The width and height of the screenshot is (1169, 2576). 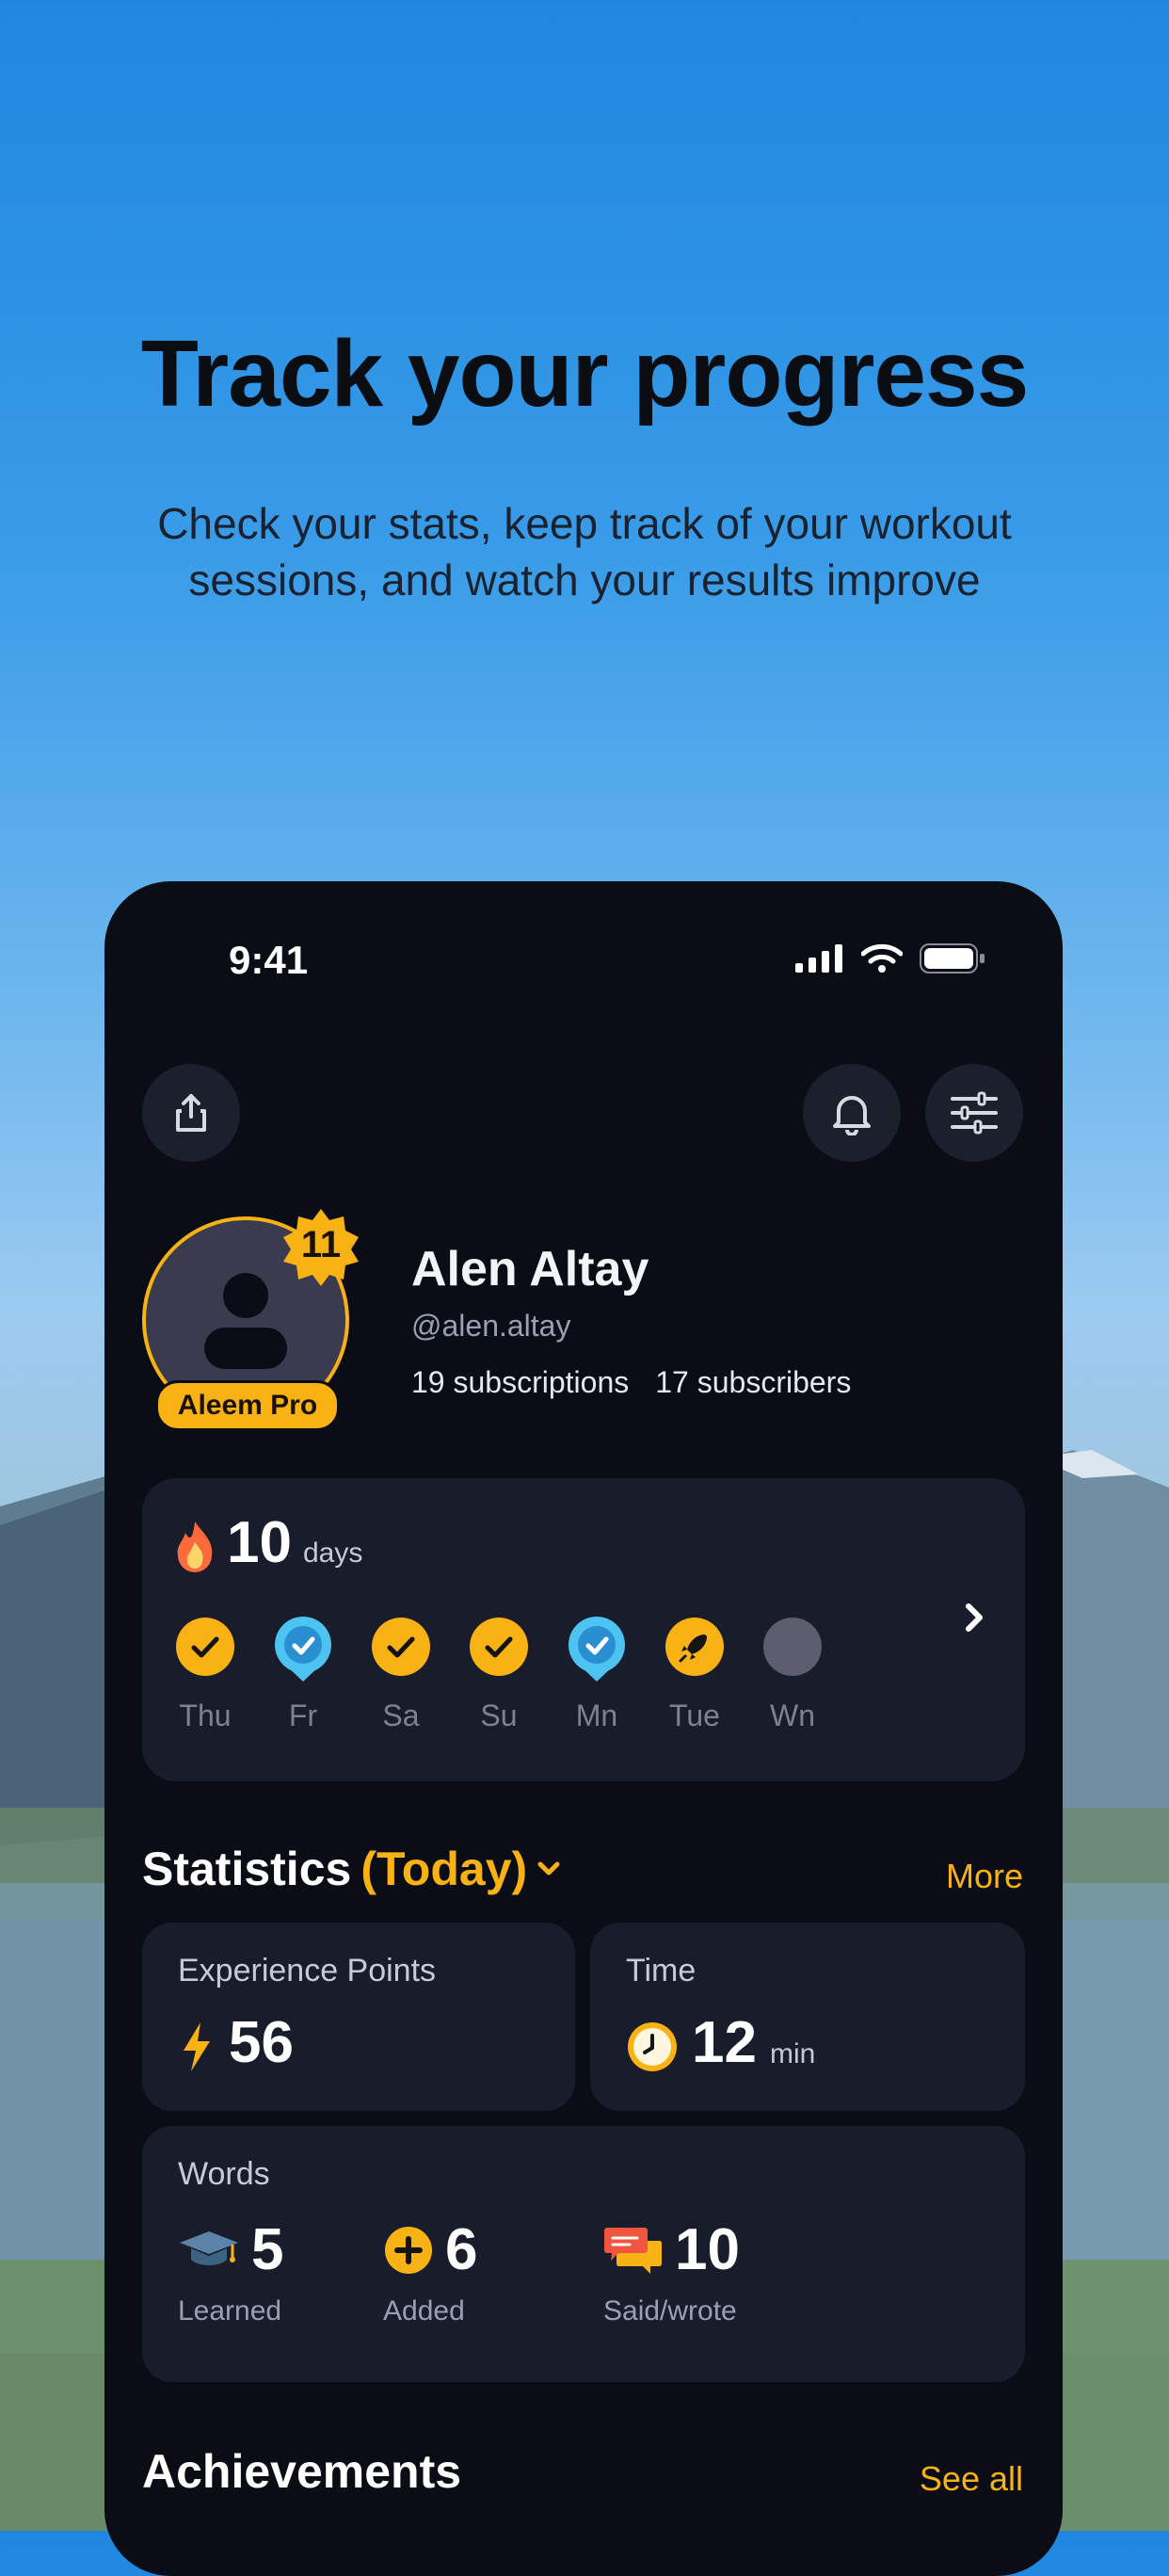 I want to click on streak-day-label: Fr, so click(x=303, y=1715).